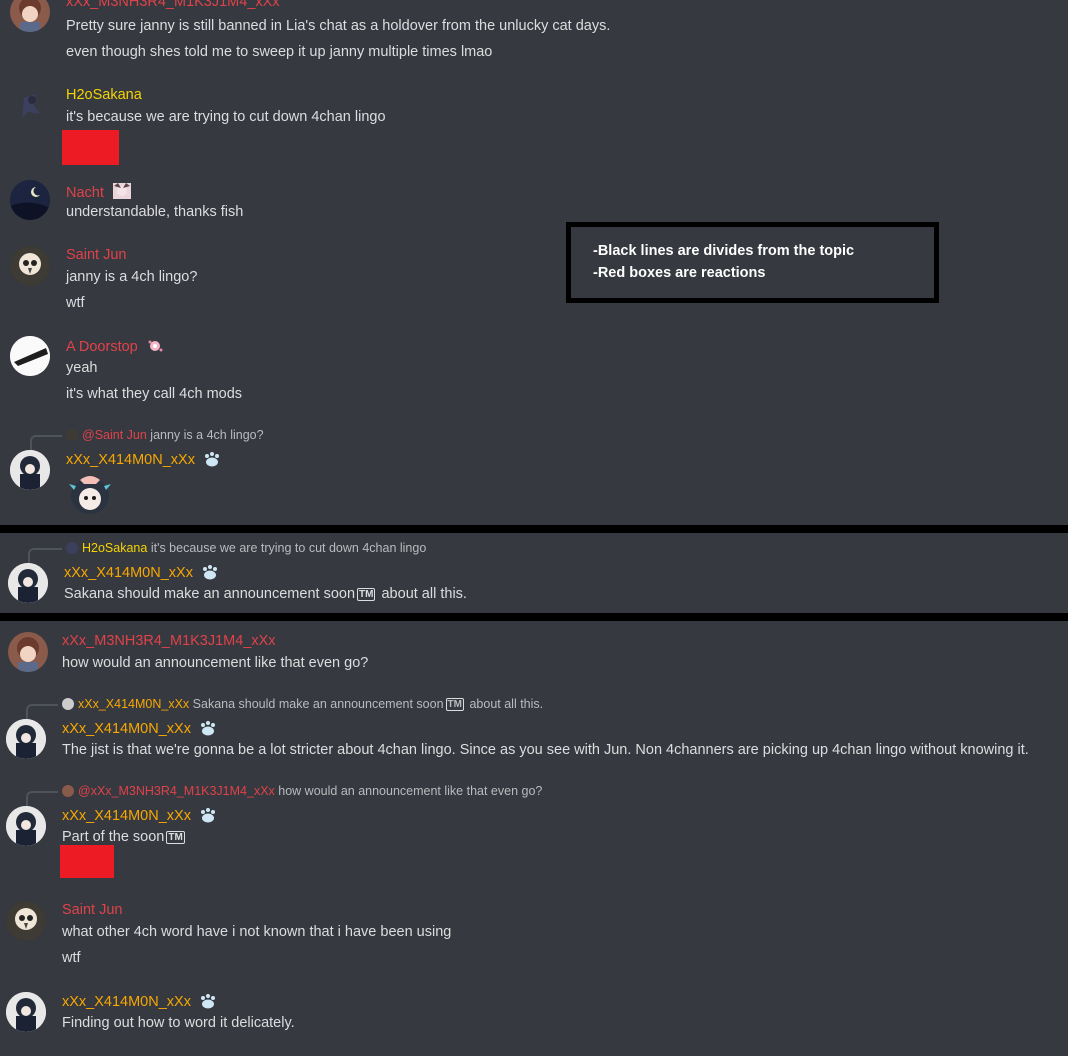 The width and height of the screenshot is (1068, 1056). I want to click on message-text: it's what they call 4ch mods, so click(154, 394).